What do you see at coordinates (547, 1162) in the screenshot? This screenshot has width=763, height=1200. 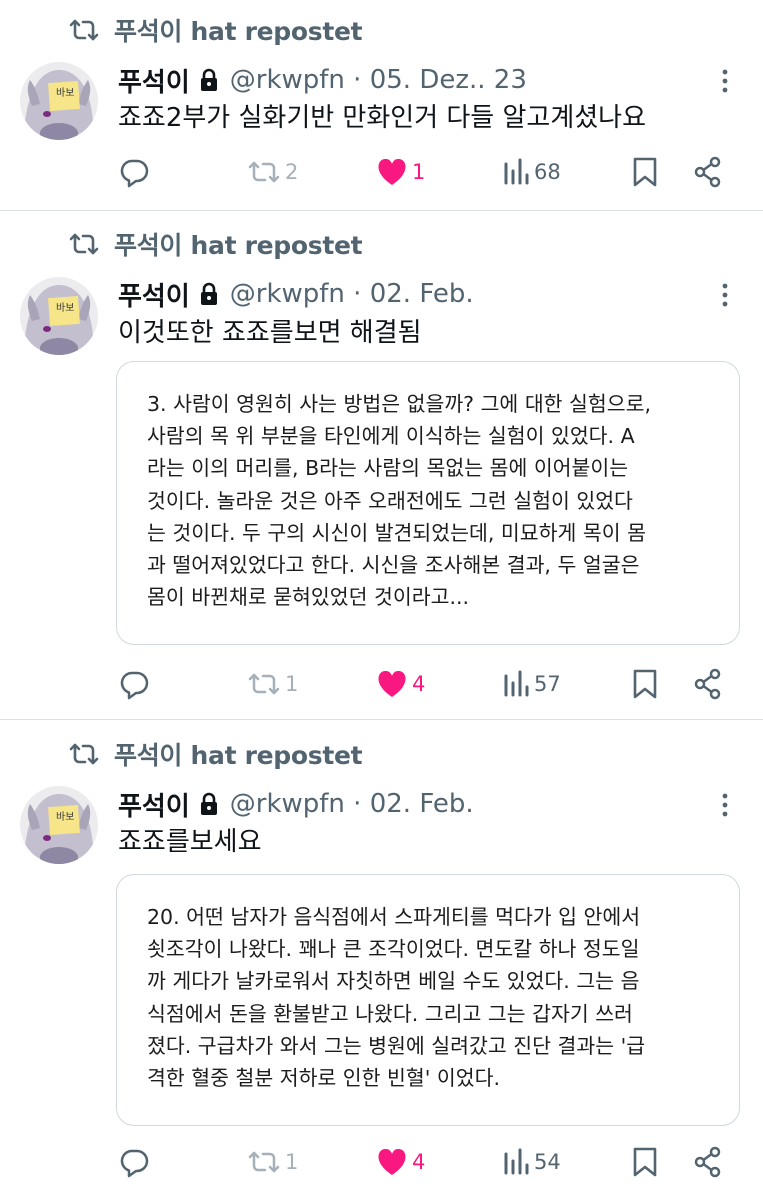 I see `views-count: 54` at bounding box center [547, 1162].